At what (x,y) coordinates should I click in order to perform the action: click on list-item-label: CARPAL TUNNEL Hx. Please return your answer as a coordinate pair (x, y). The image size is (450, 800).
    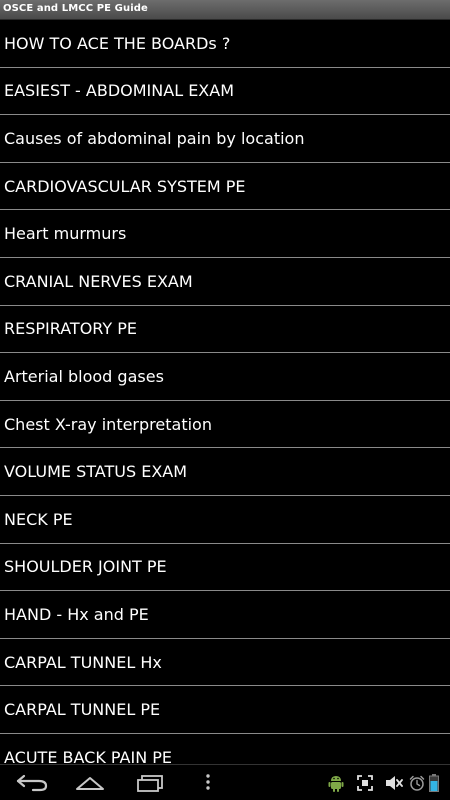
    Looking at the image, I should click on (83, 662).